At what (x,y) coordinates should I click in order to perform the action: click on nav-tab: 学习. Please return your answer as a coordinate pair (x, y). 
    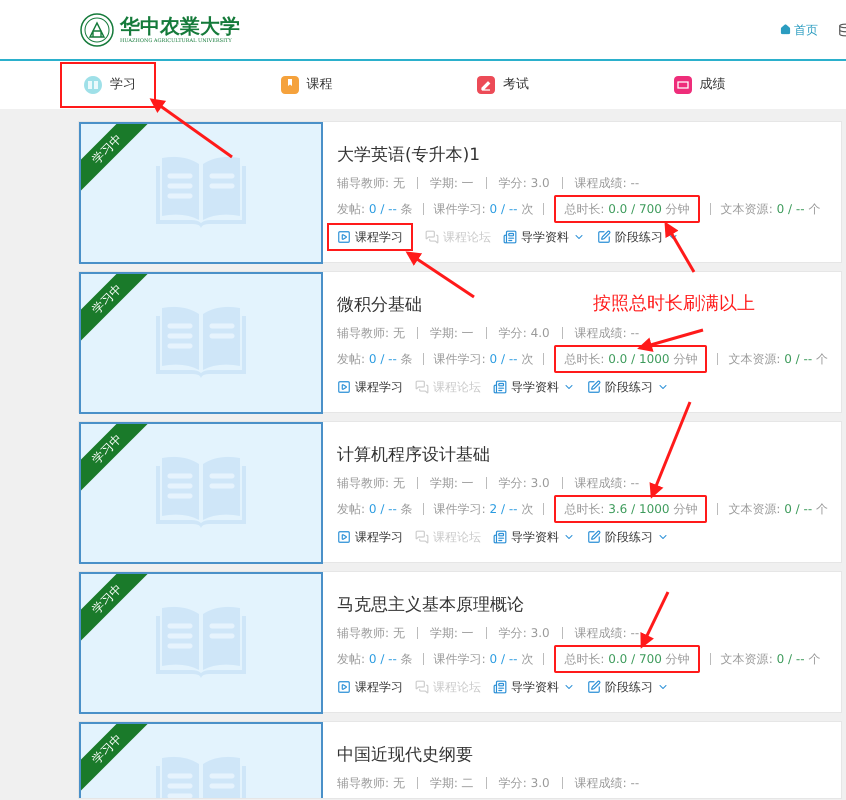
    Looking at the image, I should click on (108, 85).